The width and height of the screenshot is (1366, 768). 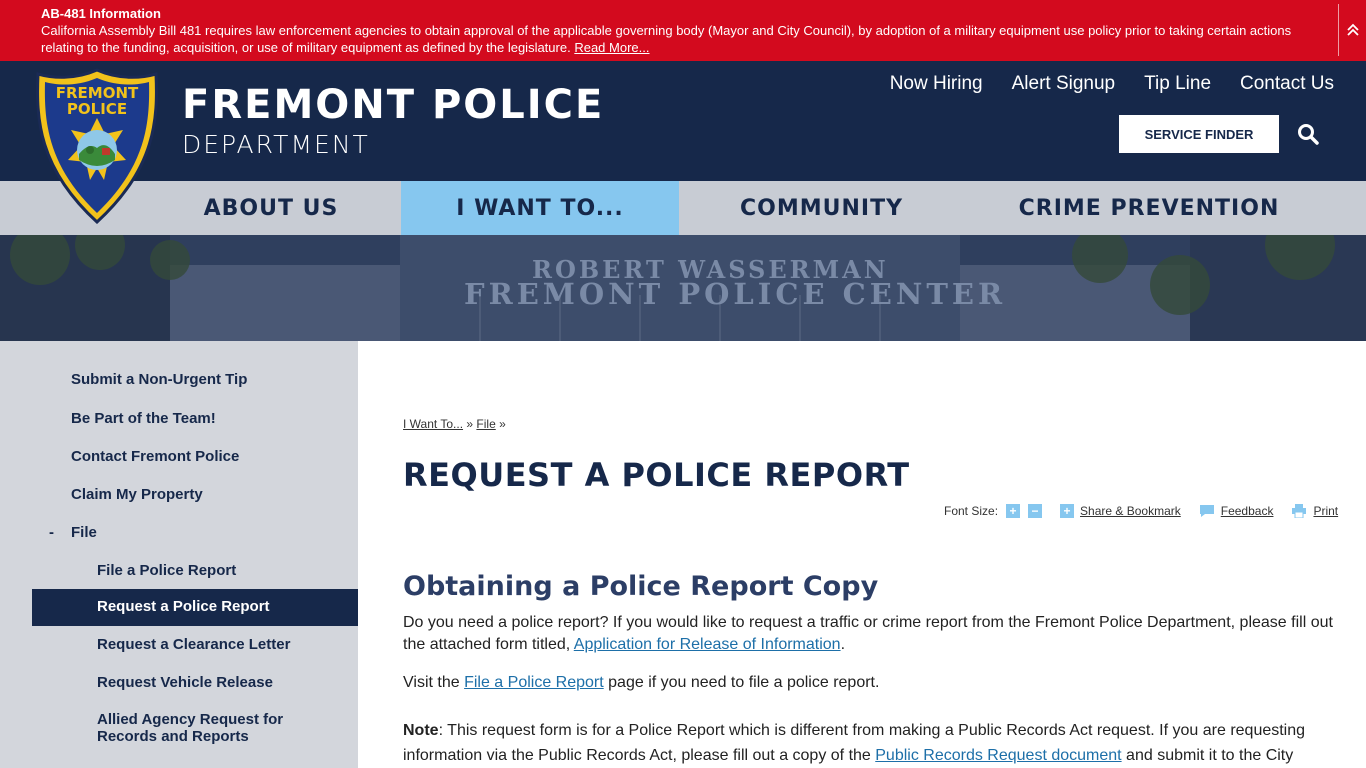 I want to click on util-nav-contact-us: Contact Us, so click(x=1287, y=84).